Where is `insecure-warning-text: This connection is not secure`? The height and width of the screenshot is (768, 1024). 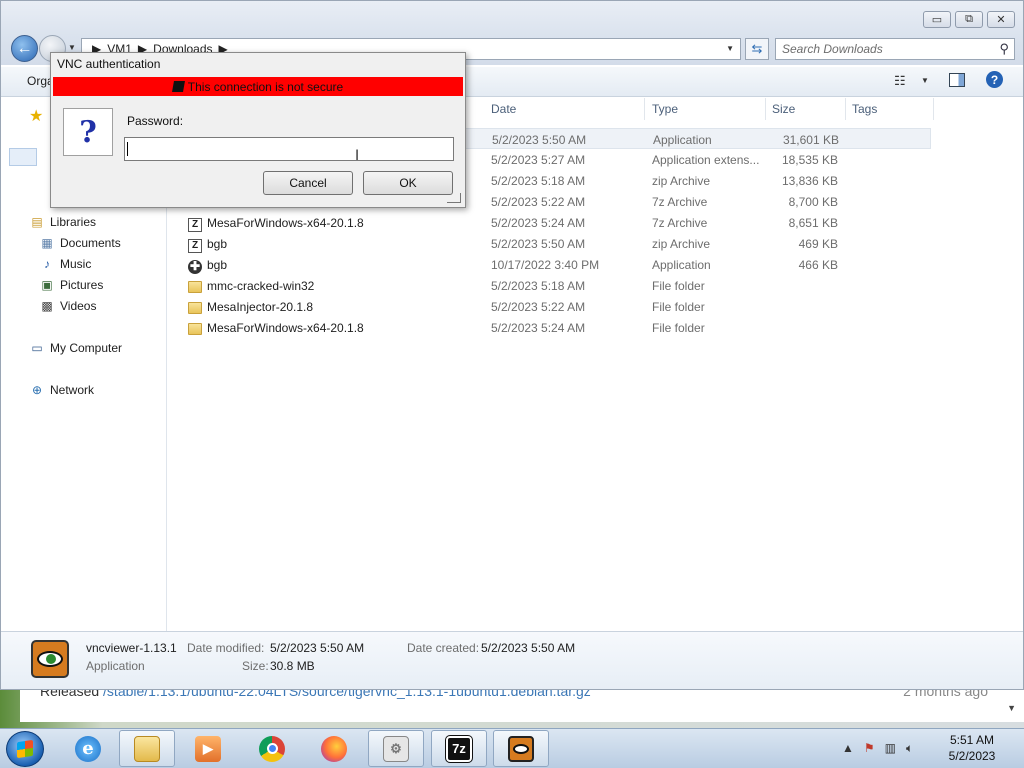
insecure-warning-text: This connection is not secure is located at coordinates (265, 86).